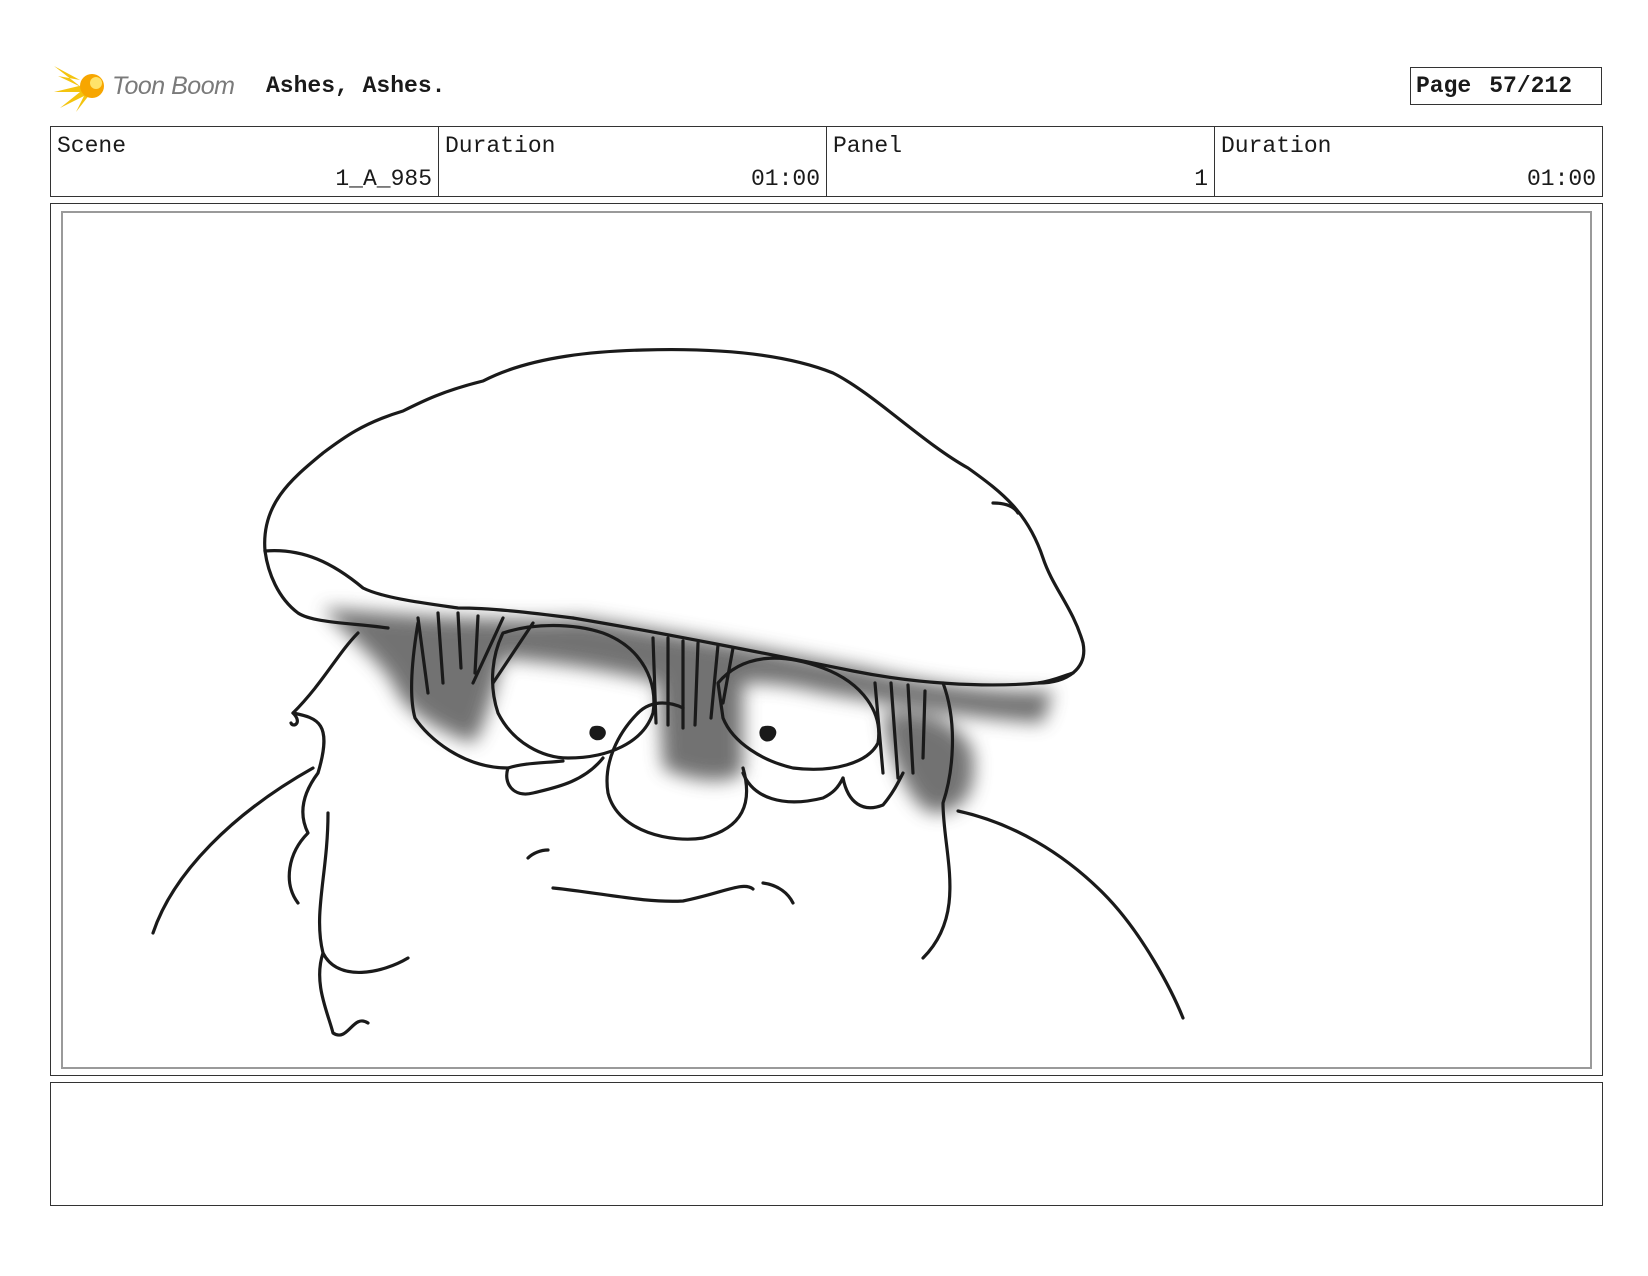  What do you see at coordinates (1444, 86) in the screenshot?
I see `page-label: Page` at bounding box center [1444, 86].